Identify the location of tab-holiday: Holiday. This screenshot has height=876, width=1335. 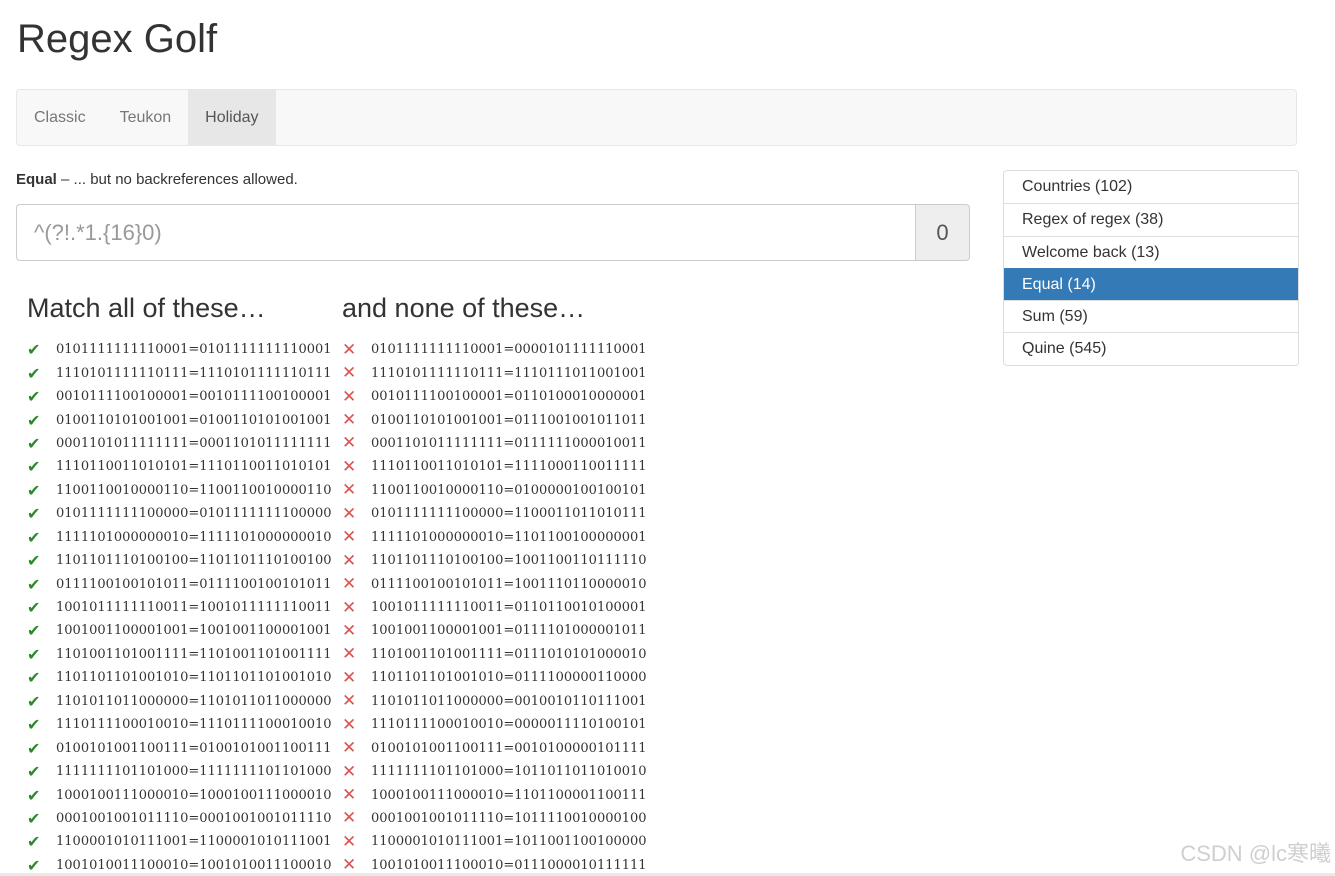
(232, 117).